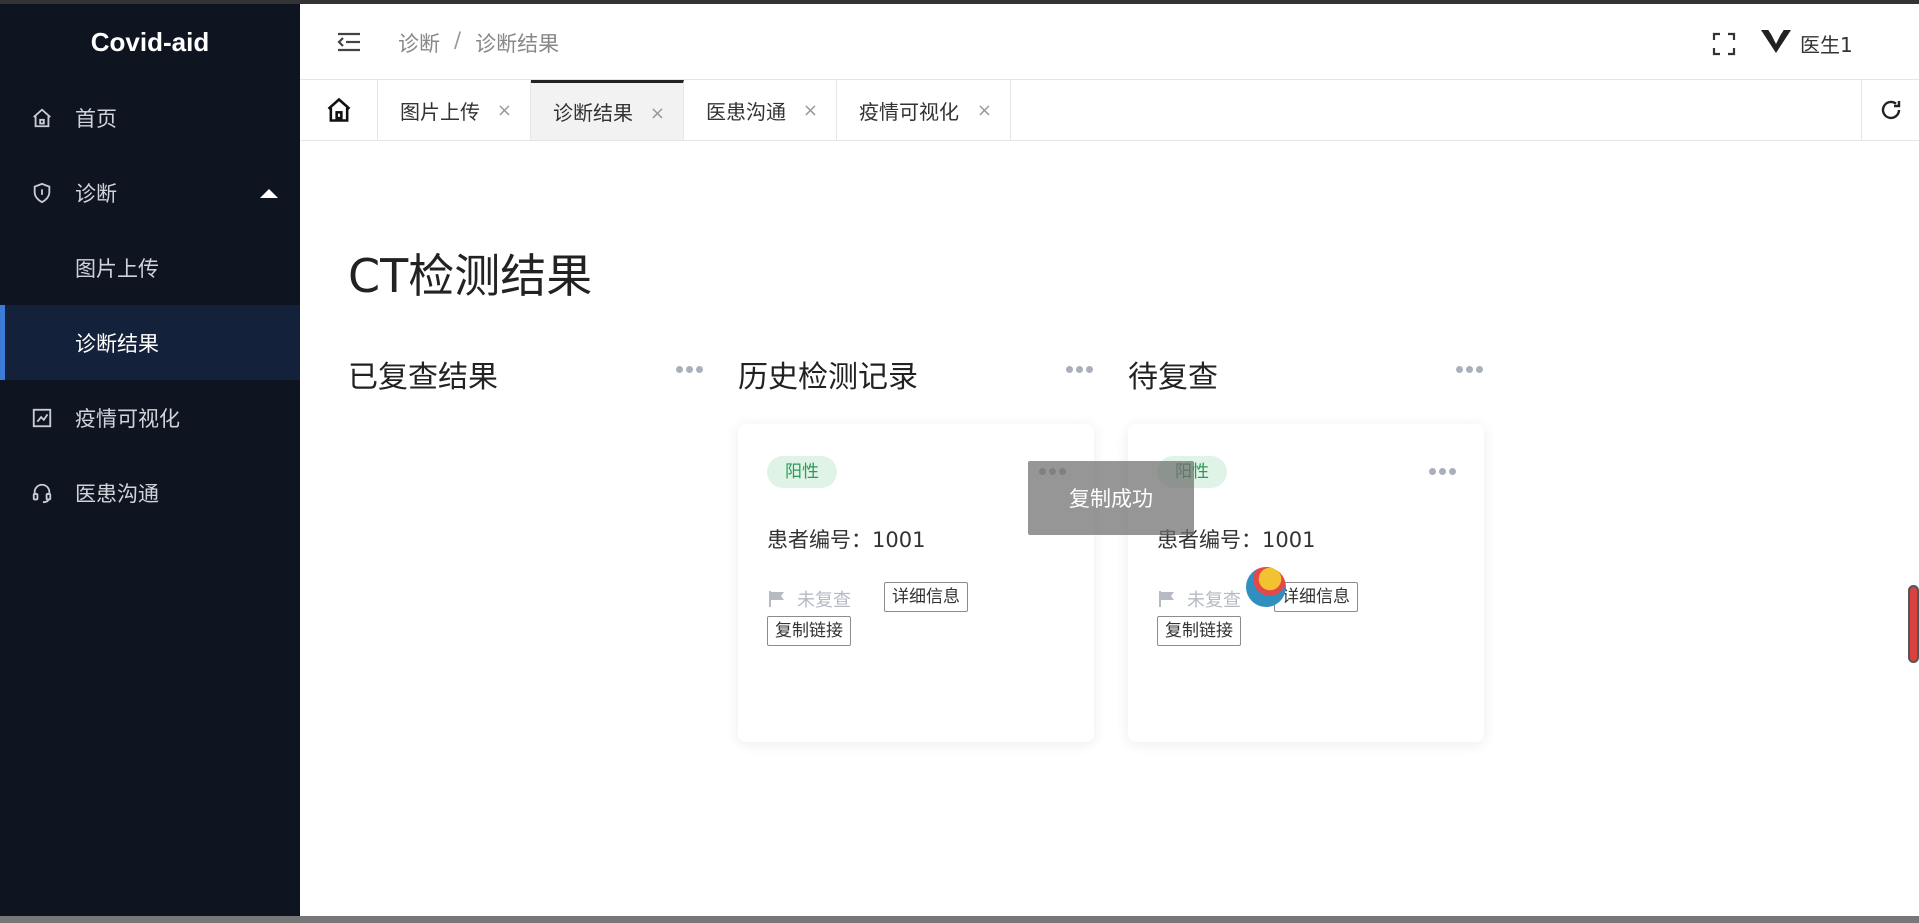  What do you see at coordinates (349, 42) in the screenshot?
I see `menu-collapse-icon` at bounding box center [349, 42].